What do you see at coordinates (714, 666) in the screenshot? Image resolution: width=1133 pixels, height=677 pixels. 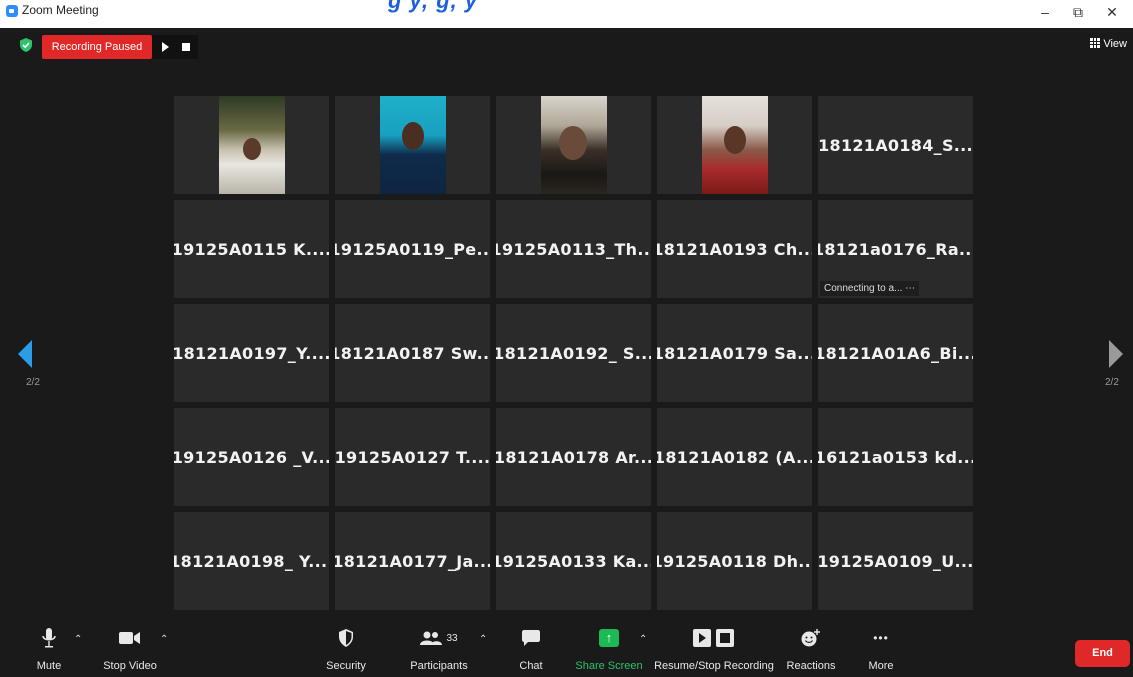 I see `resume-stop-recording-label: Resume/Stop Recording` at bounding box center [714, 666].